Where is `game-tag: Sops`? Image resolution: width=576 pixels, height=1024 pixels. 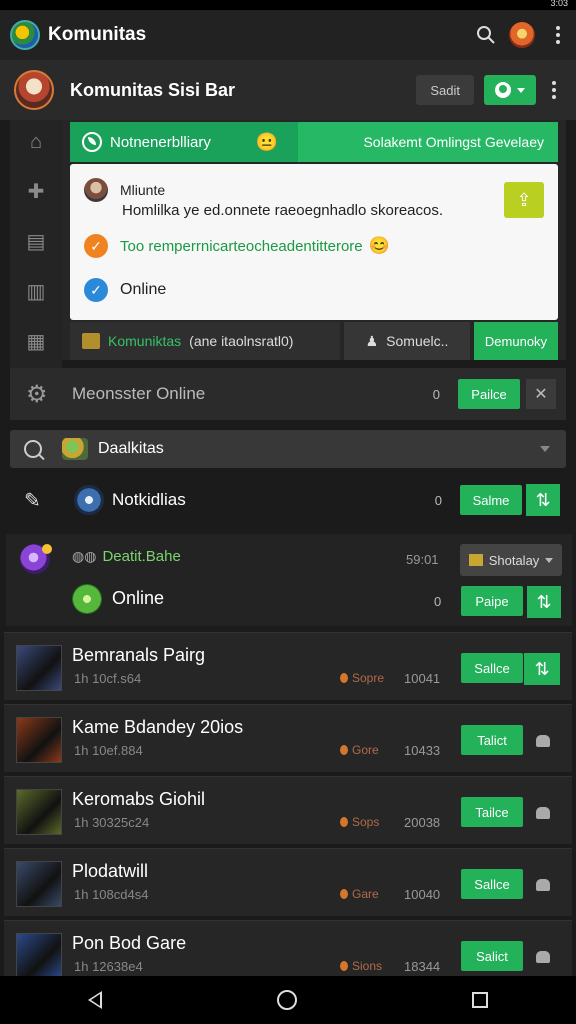
game-tag: Sops is located at coordinates (359, 822).